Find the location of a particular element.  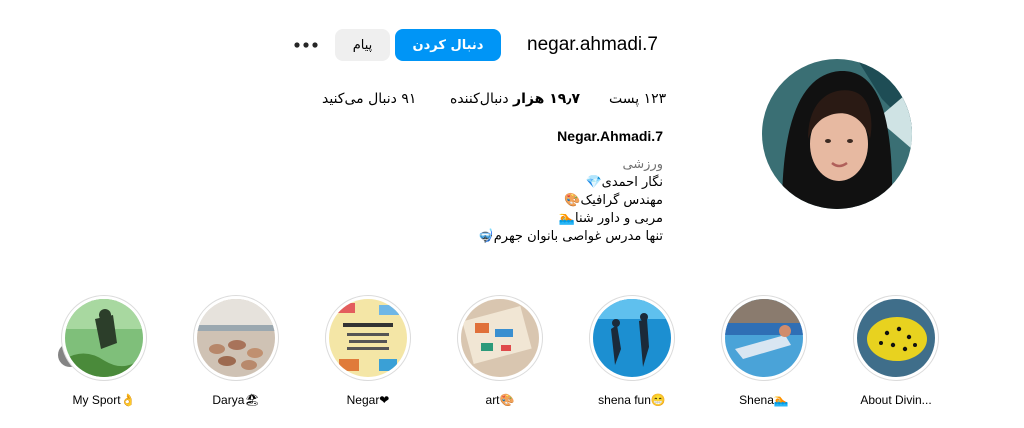

more-options-button is located at coordinates (306, 45).